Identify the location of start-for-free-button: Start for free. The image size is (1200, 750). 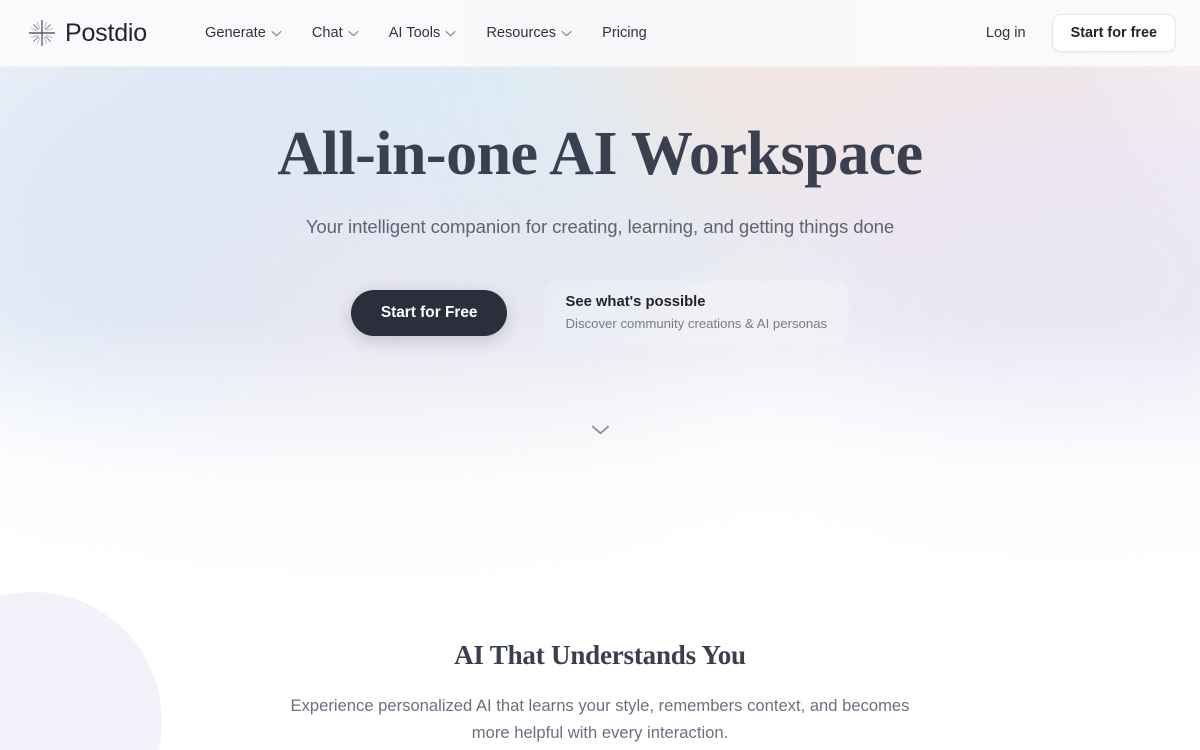
(1113, 33).